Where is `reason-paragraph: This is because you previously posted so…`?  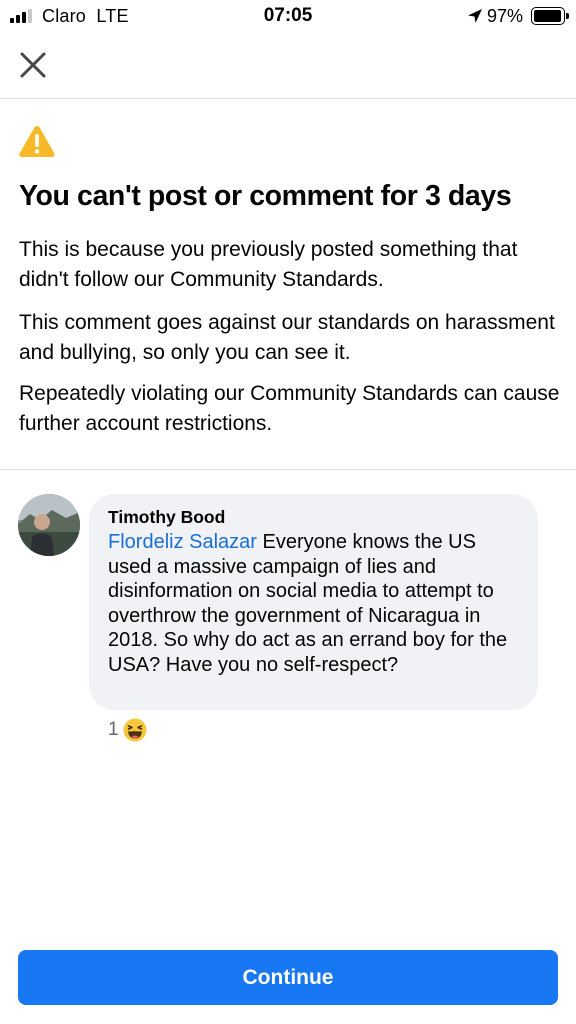
reason-paragraph: This is because you previously posted so… is located at coordinates (268, 264).